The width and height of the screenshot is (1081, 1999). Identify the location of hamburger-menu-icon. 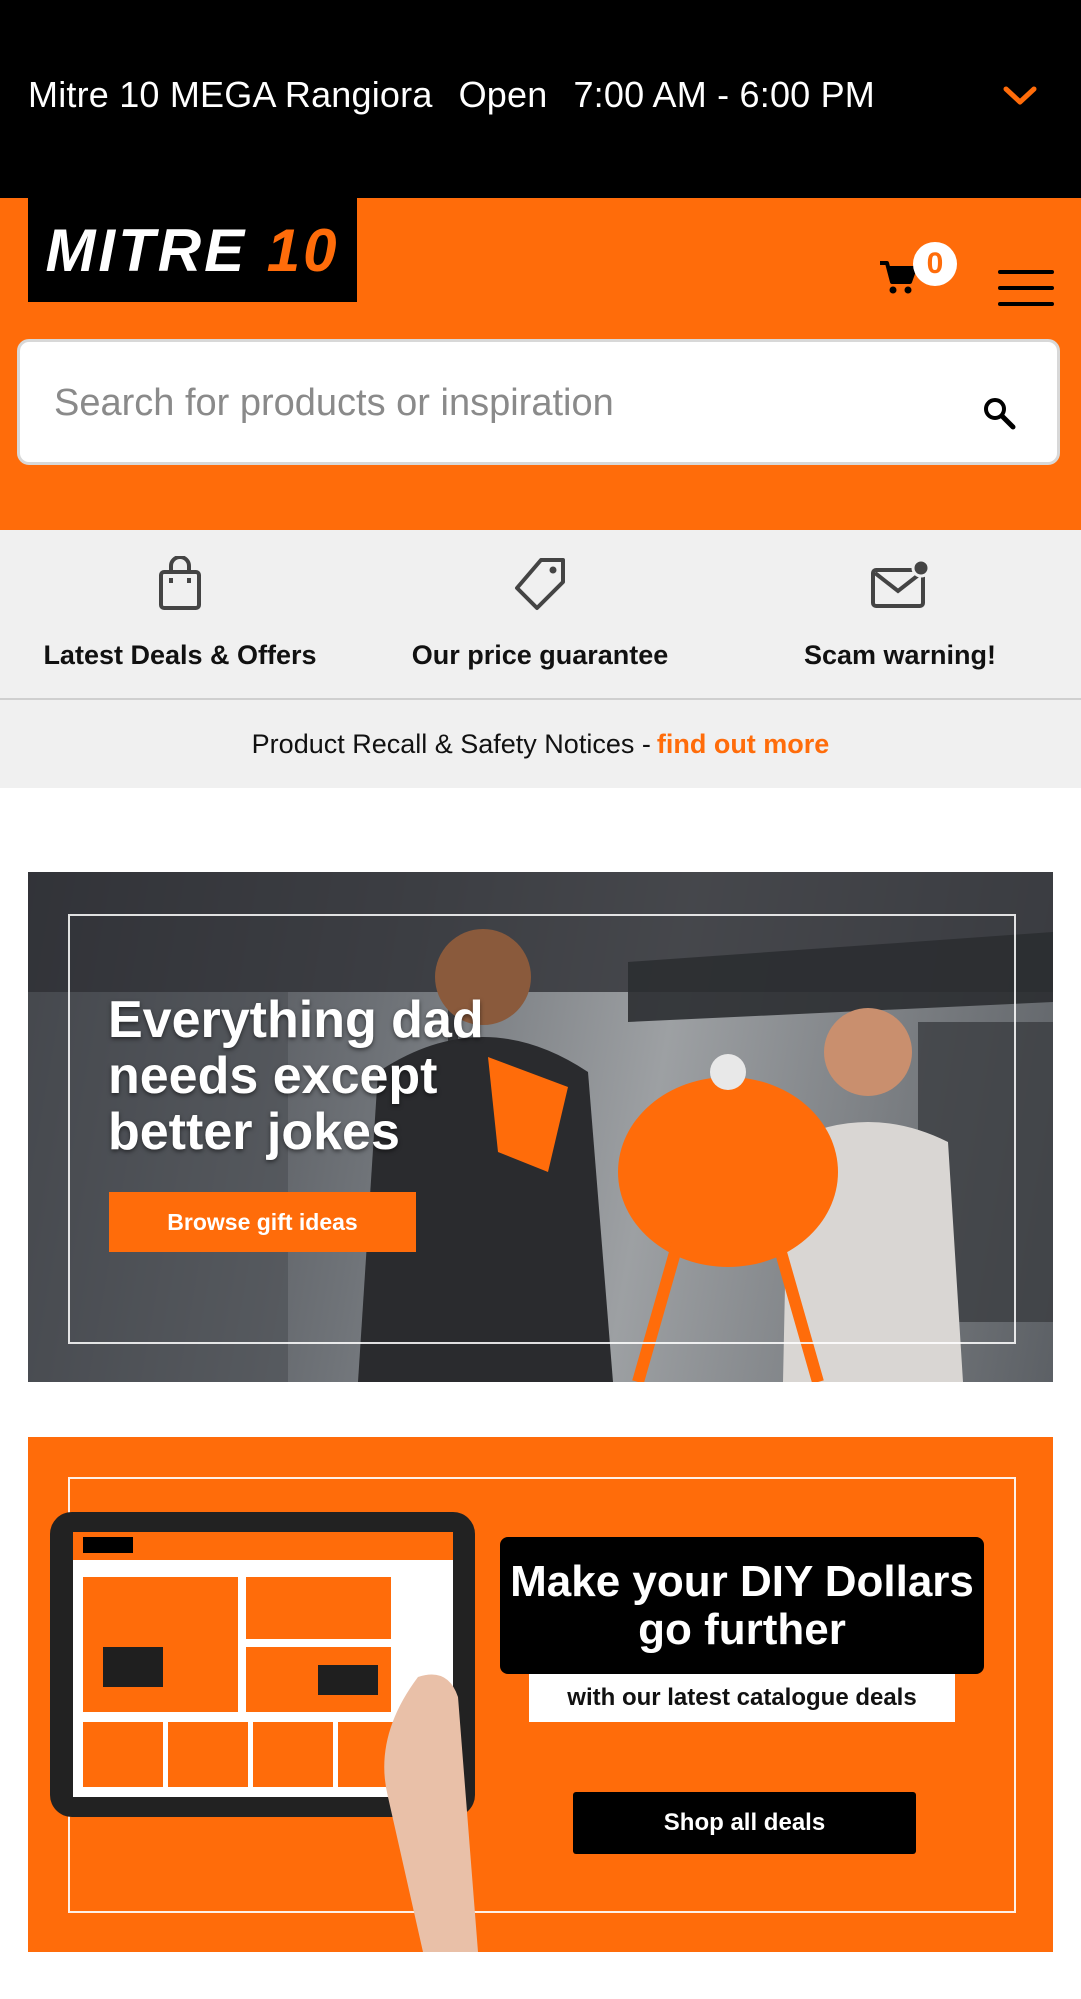
(1026, 288).